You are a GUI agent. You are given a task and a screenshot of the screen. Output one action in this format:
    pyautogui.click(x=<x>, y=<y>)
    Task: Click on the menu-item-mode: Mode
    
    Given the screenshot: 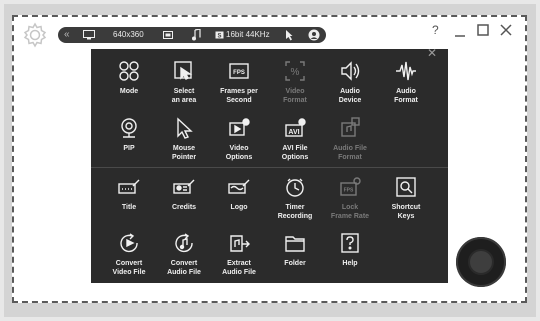 What is the action you would take?
    pyautogui.click(x=129, y=78)
    